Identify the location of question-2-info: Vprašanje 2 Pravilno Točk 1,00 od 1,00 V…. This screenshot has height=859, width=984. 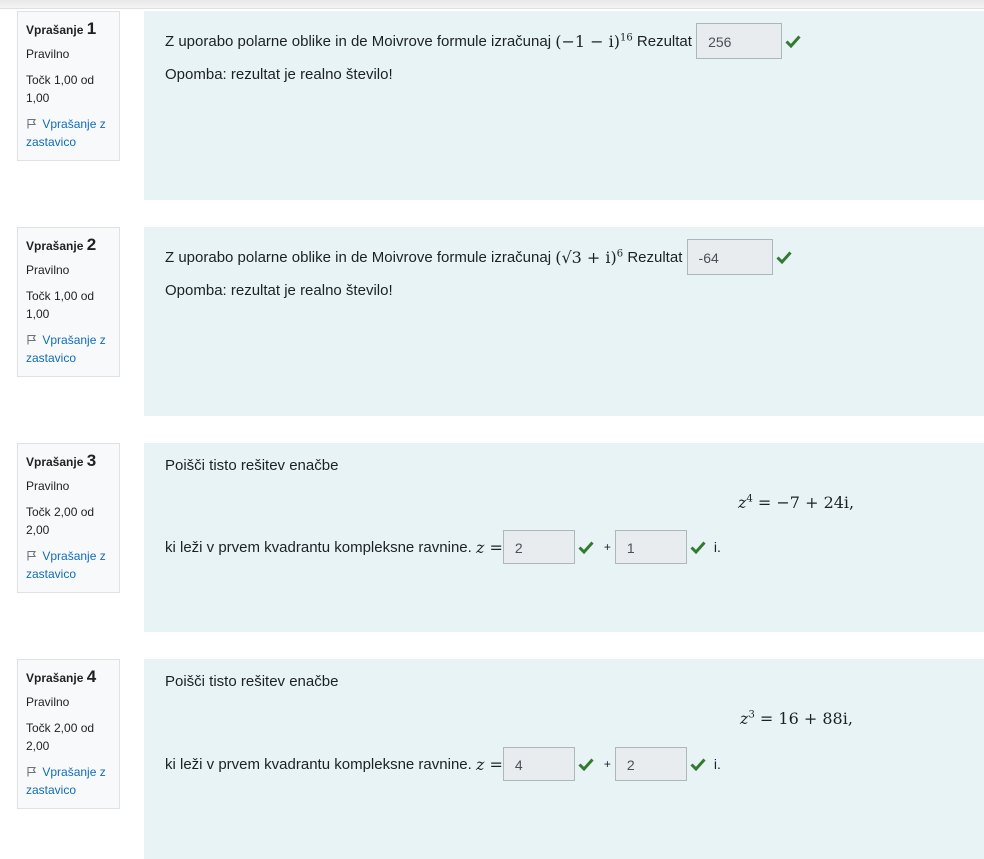
(68, 302).